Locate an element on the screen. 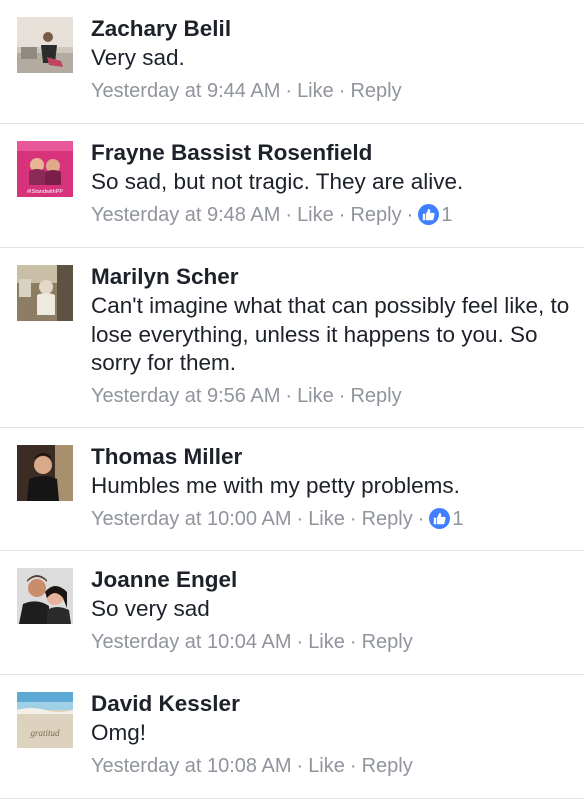 The width and height of the screenshot is (584, 811). avatar-caption: gratitud is located at coordinates (45, 733).